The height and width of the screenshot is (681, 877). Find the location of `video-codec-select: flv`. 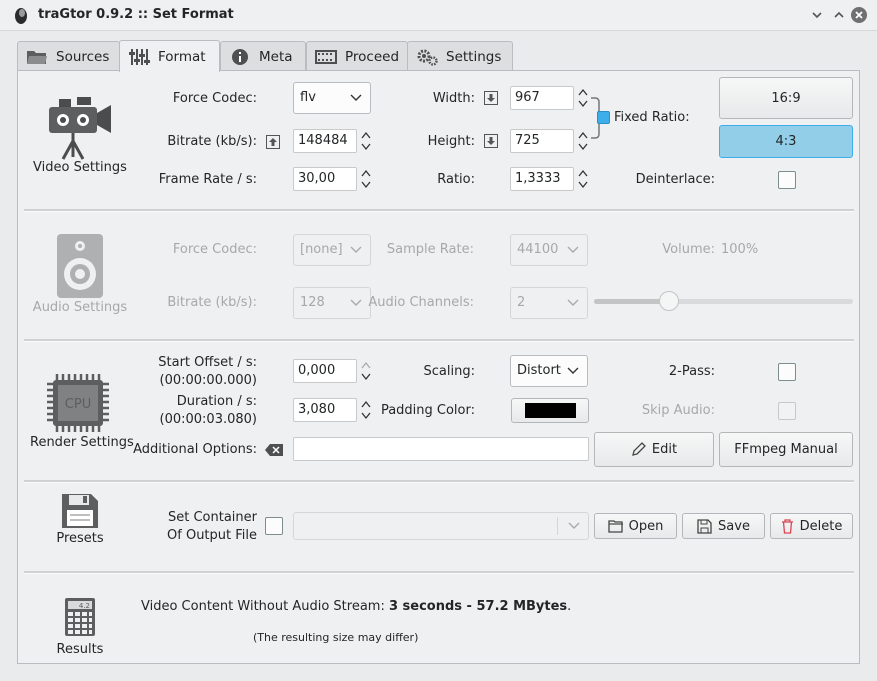

video-codec-select: flv is located at coordinates (332, 98).